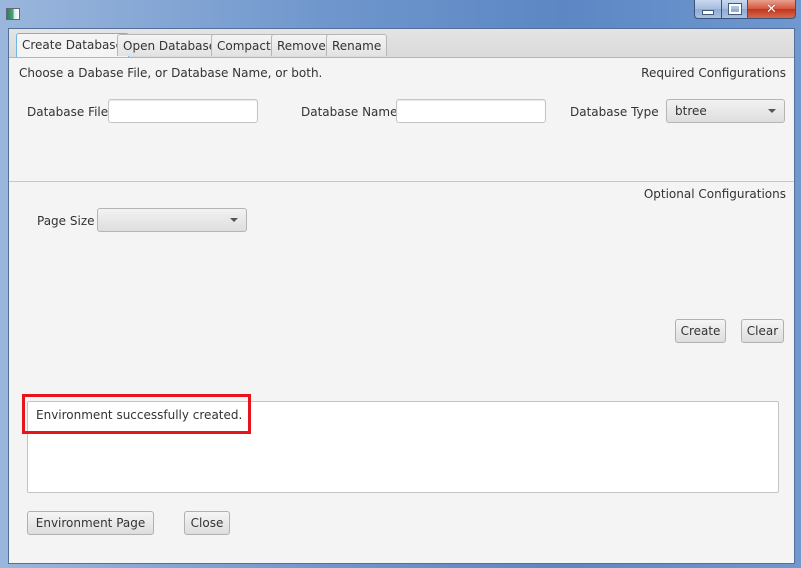 The width and height of the screenshot is (801, 568). I want to click on clear-button: Clear, so click(762, 331).